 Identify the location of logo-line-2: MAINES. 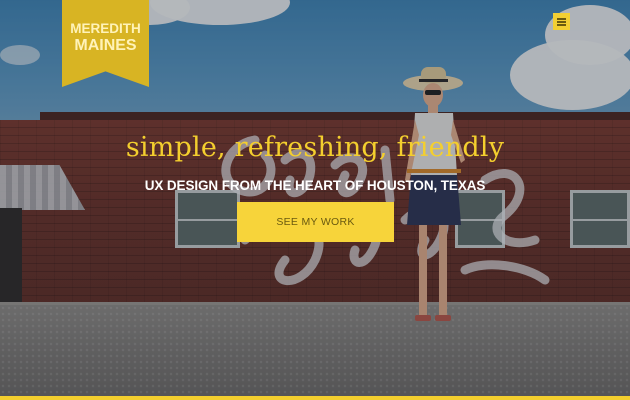
(105, 45).